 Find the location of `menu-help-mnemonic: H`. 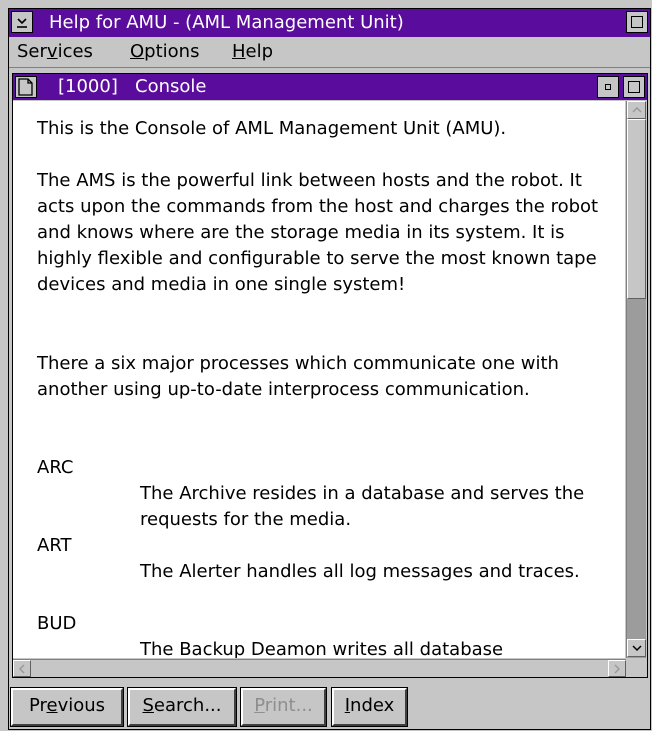

menu-help-mnemonic: H is located at coordinates (239, 51).